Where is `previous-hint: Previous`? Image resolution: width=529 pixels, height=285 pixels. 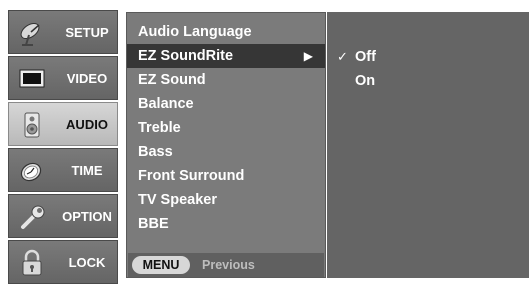
previous-hint: Previous is located at coordinates (228, 265).